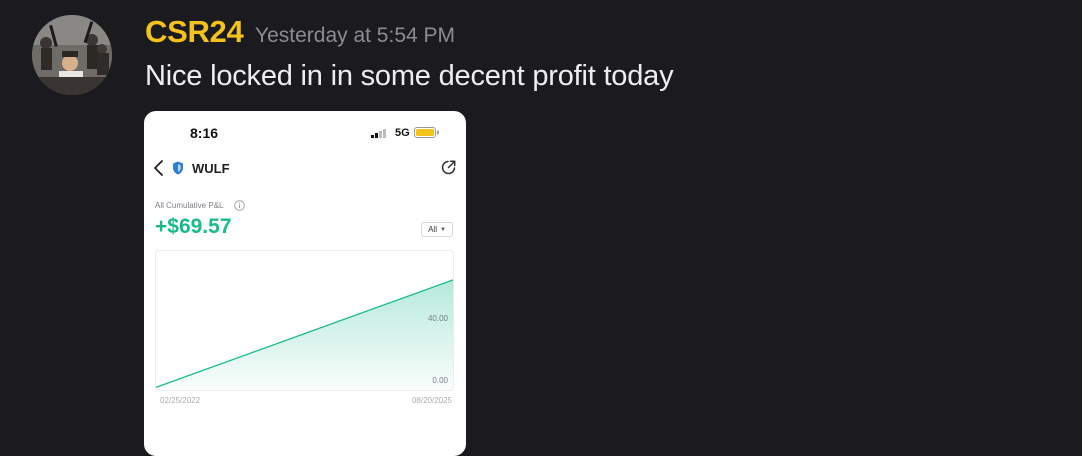  What do you see at coordinates (402, 133) in the screenshot?
I see `network-label: 5G` at bounding box center [402, 133].